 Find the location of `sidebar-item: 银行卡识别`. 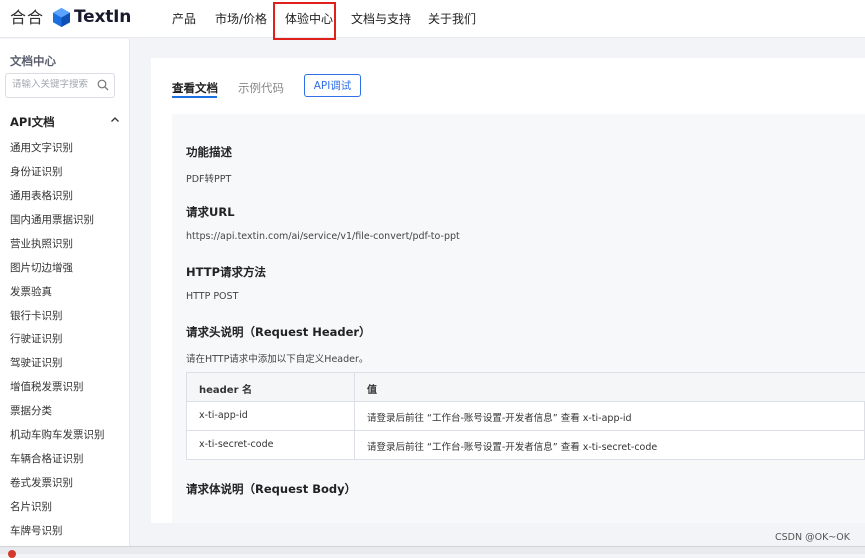

sidebar-item: 银行卡识别 is located at coordinates (36, 315).